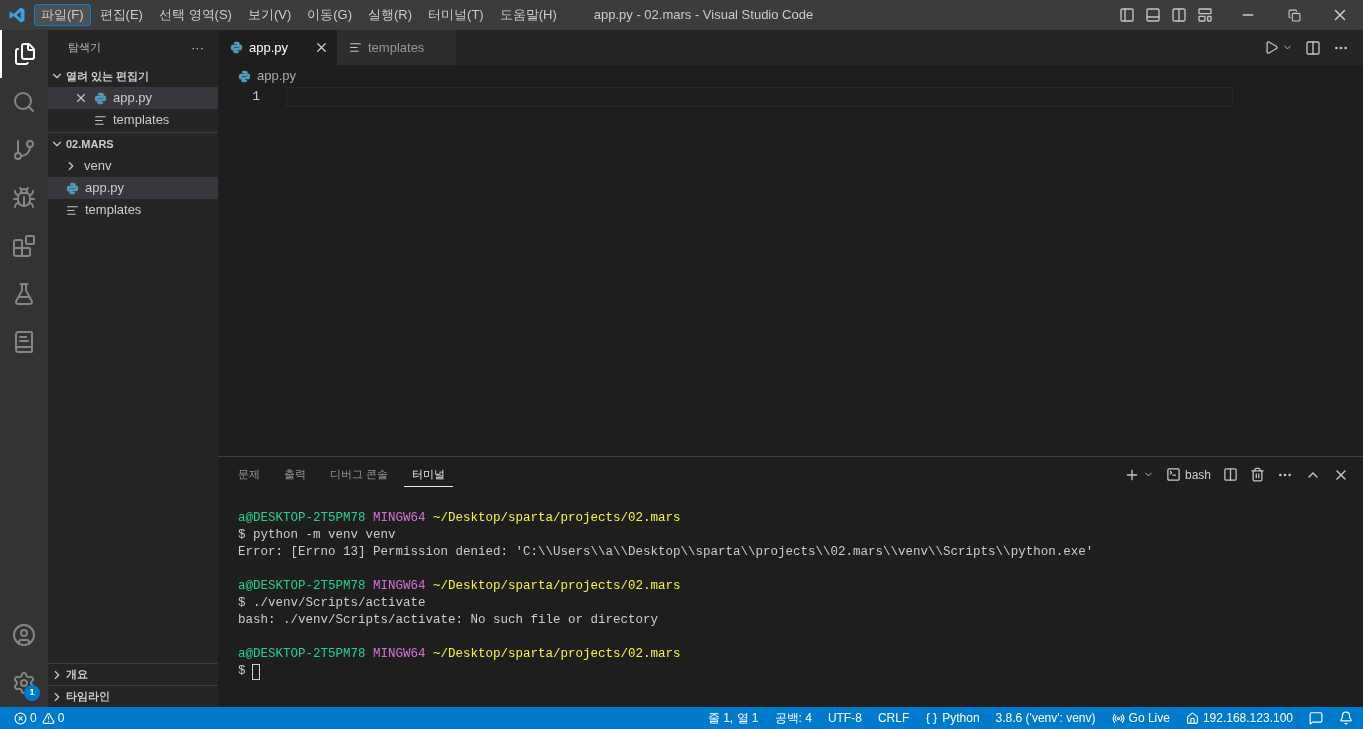  Describe the element at coordinates (20, 718) in the screenshot. I see `error-icon` at that location.